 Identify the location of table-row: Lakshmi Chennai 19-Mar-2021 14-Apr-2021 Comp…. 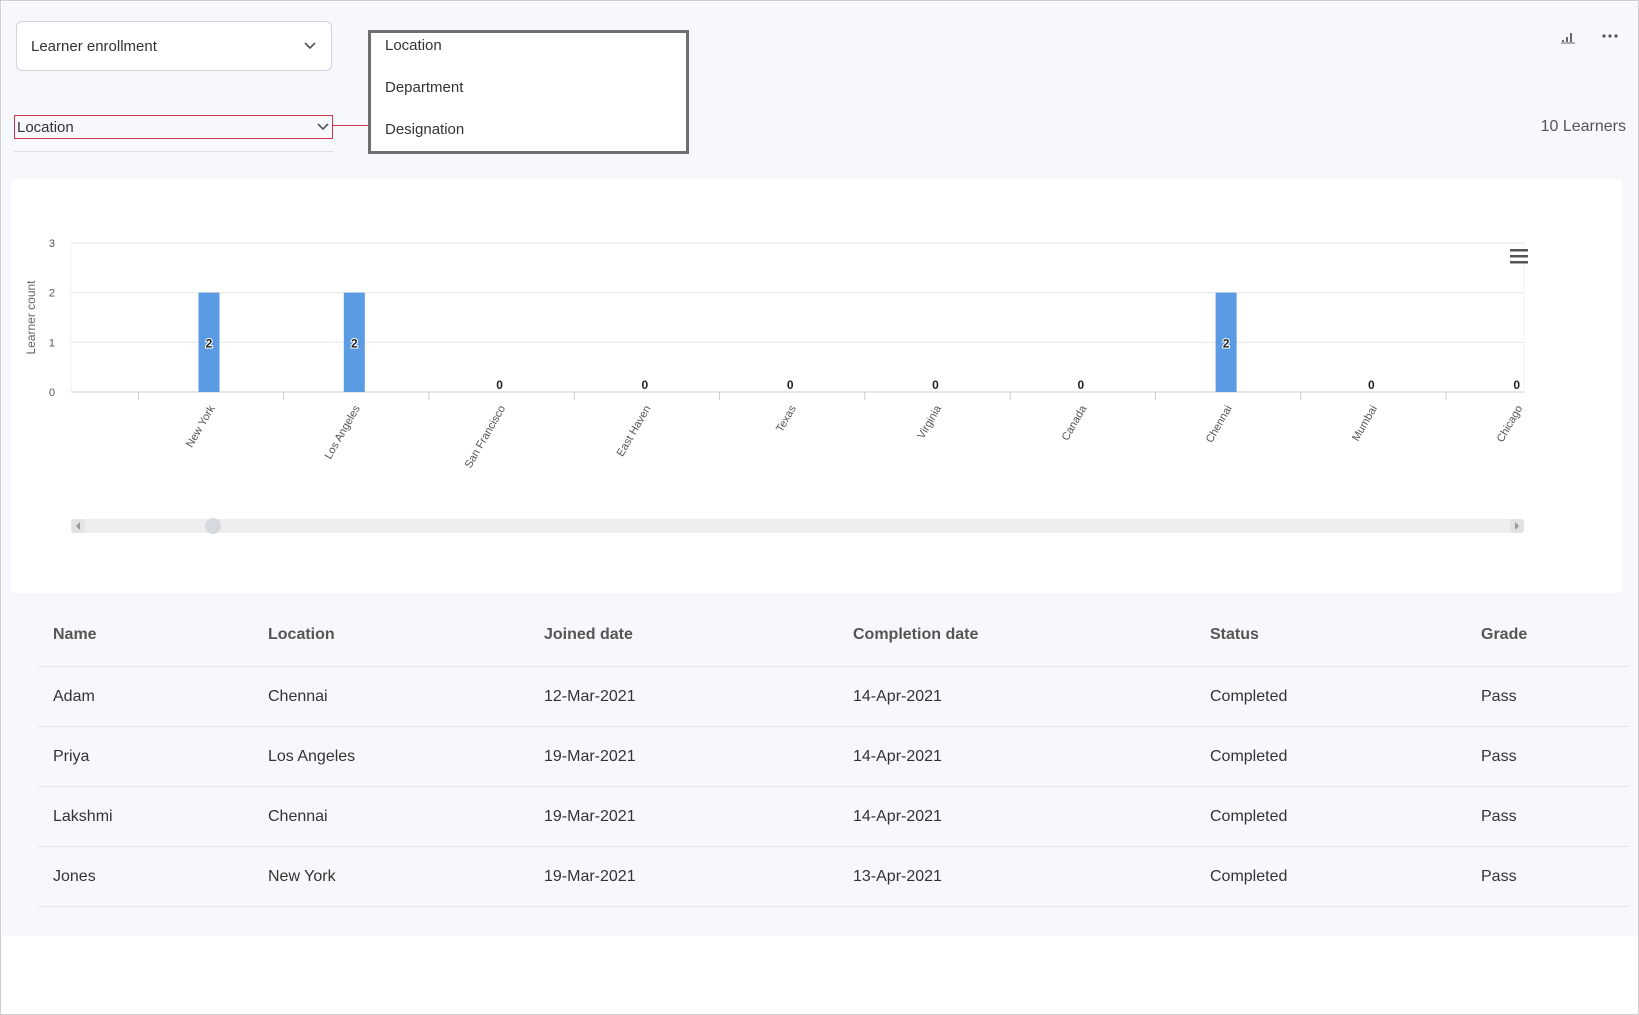
(833, 817).